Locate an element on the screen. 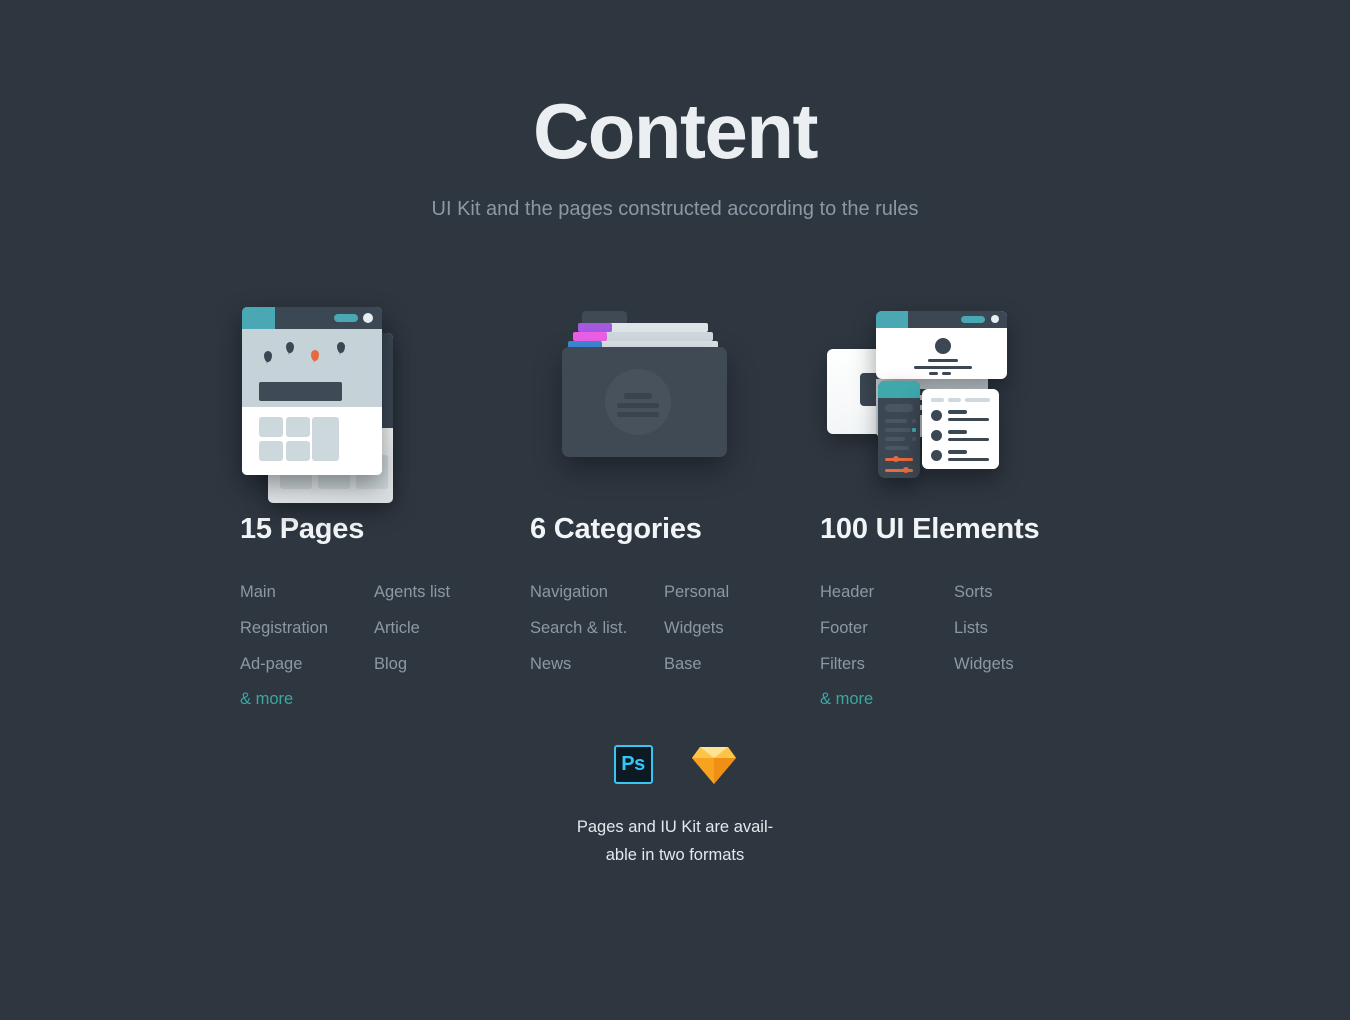 The height and width of the screenshot is (1020, 1350). browser-windows-illustration is located at coordinates (330, 409).